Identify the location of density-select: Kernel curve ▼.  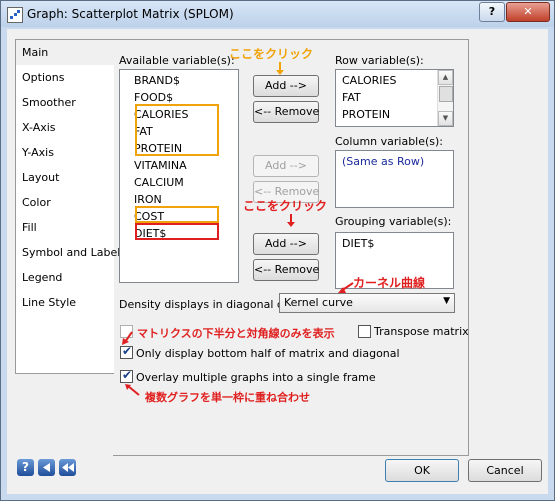
(367, 303).